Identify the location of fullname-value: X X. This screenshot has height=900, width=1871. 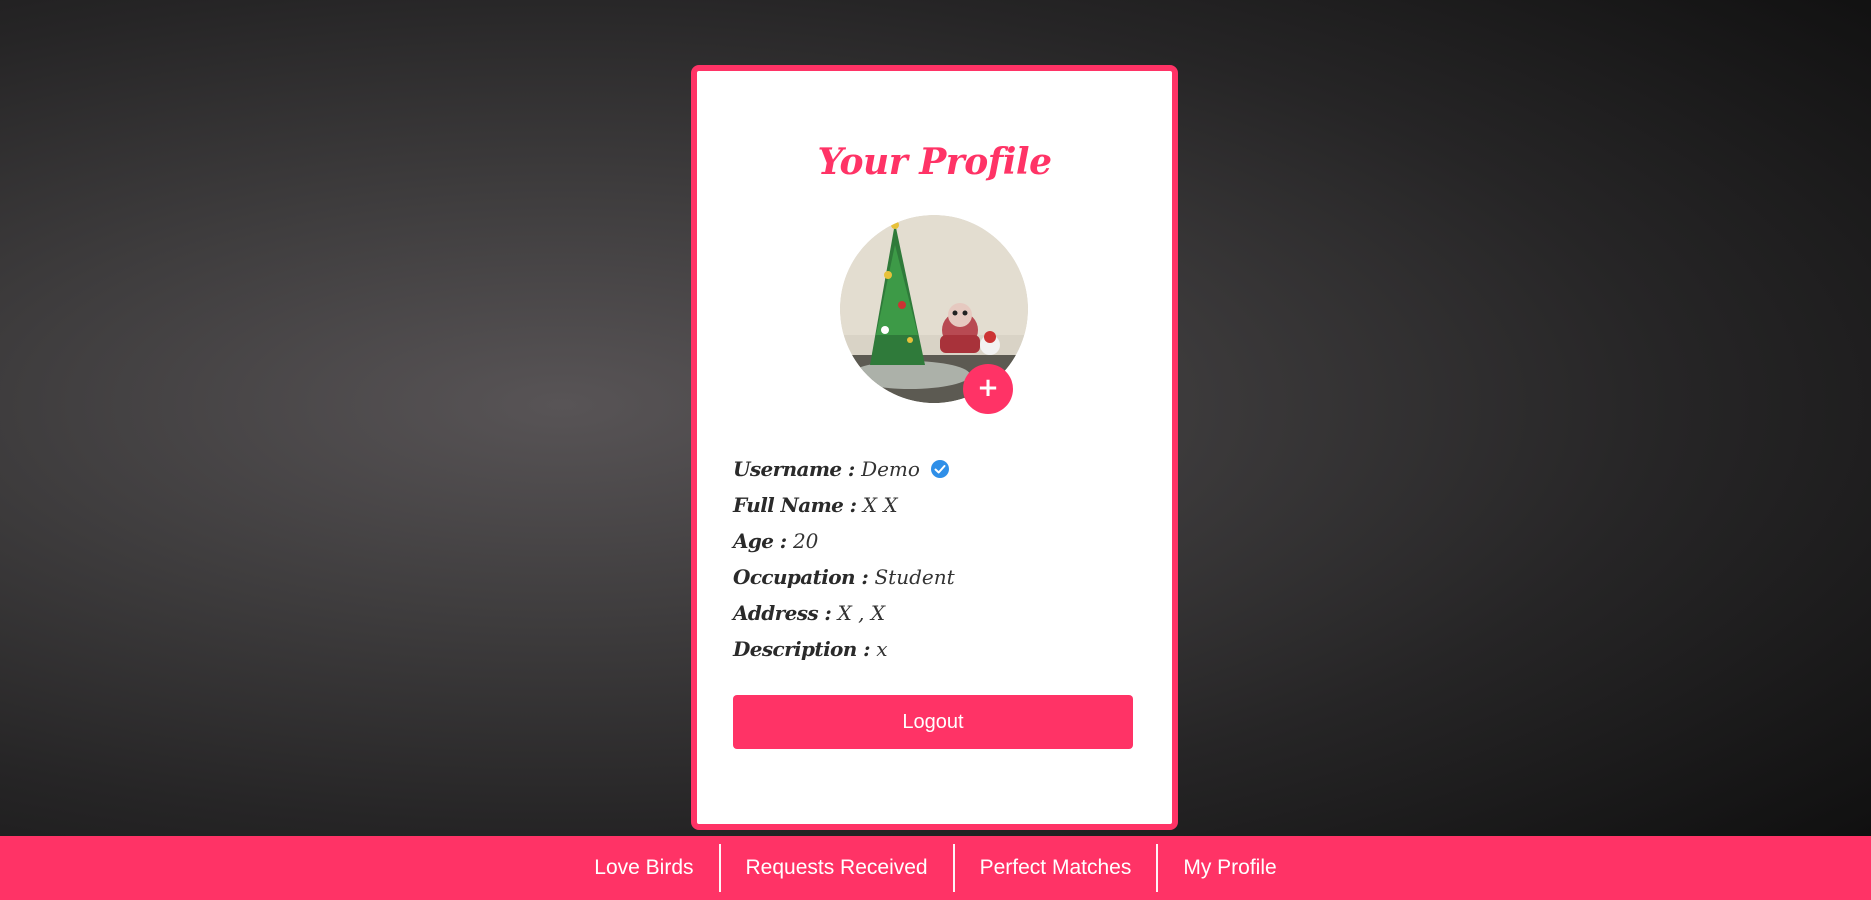
(880, 505).